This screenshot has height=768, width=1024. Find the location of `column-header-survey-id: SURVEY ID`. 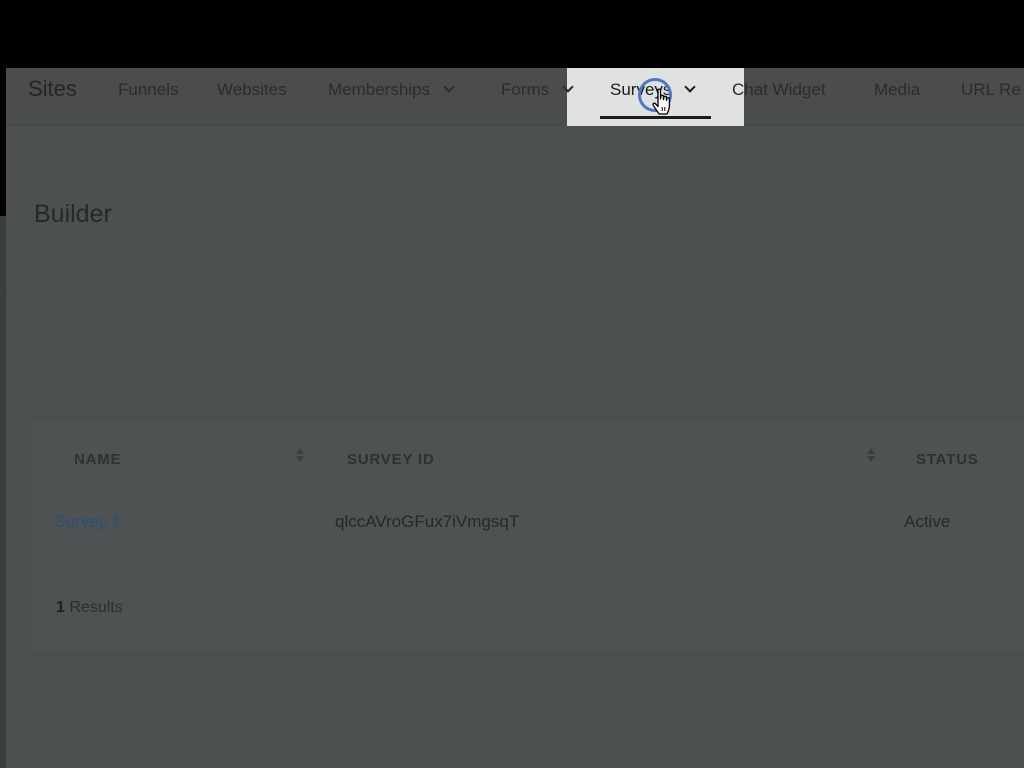

column-header-survey-id: SURVEY ID is located at coordinates (391, 459).